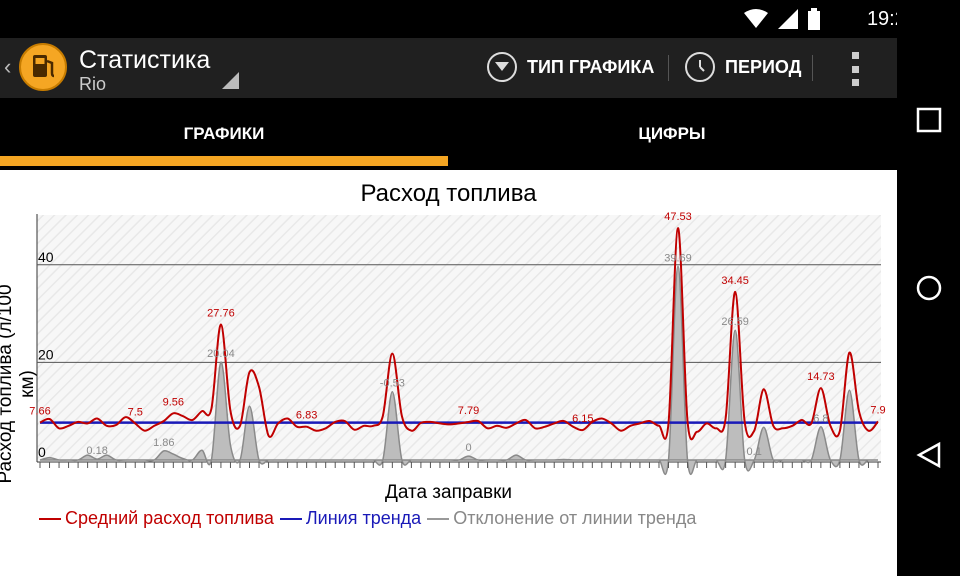 The width and height of the screenshot is (960, 576). I want to click on avg-data-label: 6.15, so click(582, 419).